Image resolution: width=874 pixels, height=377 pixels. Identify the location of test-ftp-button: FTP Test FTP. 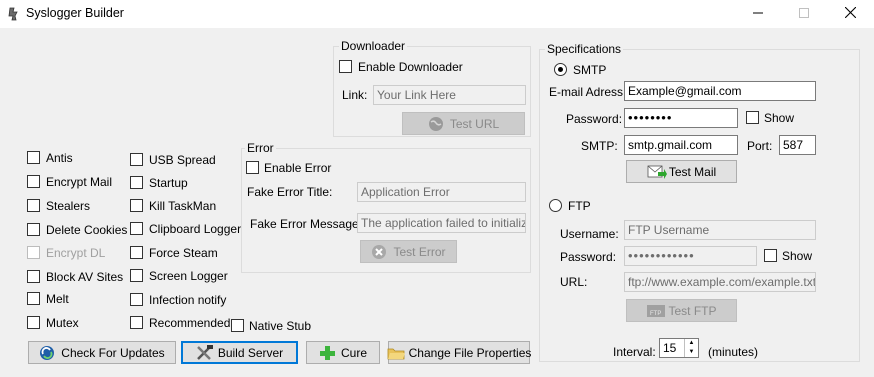
(681, 310).